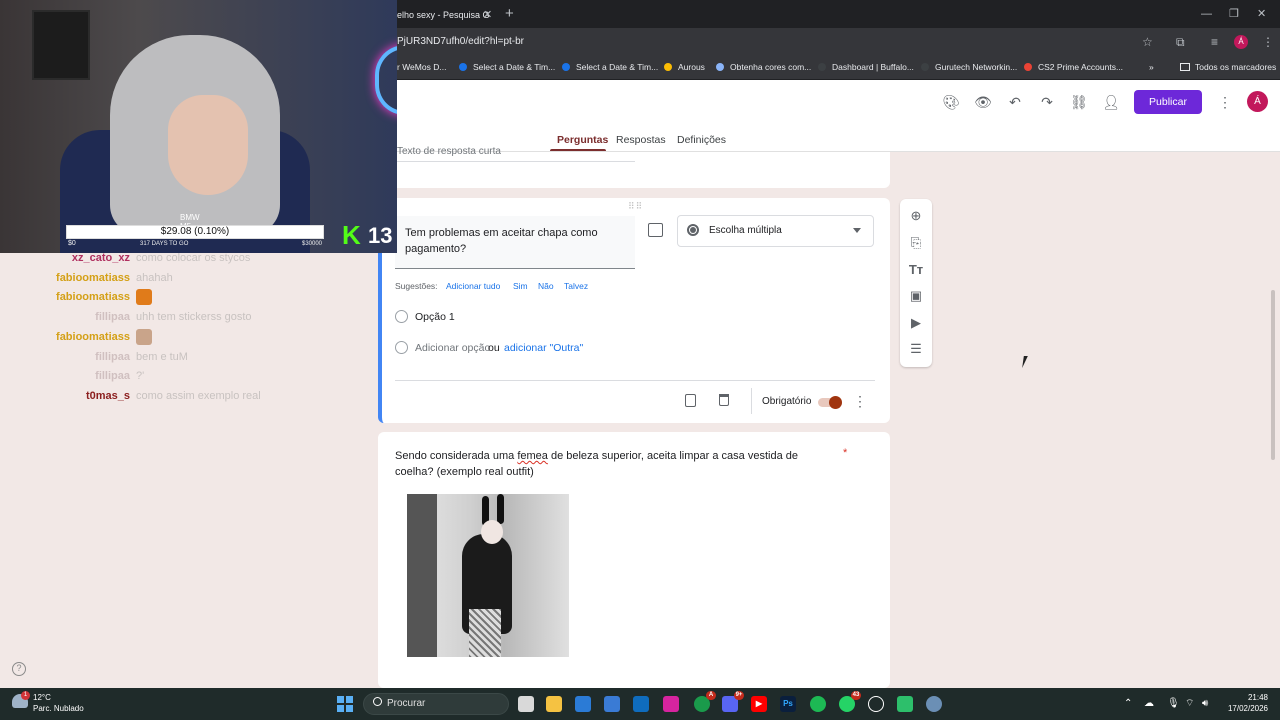 Image resolution: width=1280 pixels, height=720 pixels. What do you see at coordinates (543, 348) in the screenshot?
I see `add-other-button: adicionar "Outra"` at bounding box center [543, 348].